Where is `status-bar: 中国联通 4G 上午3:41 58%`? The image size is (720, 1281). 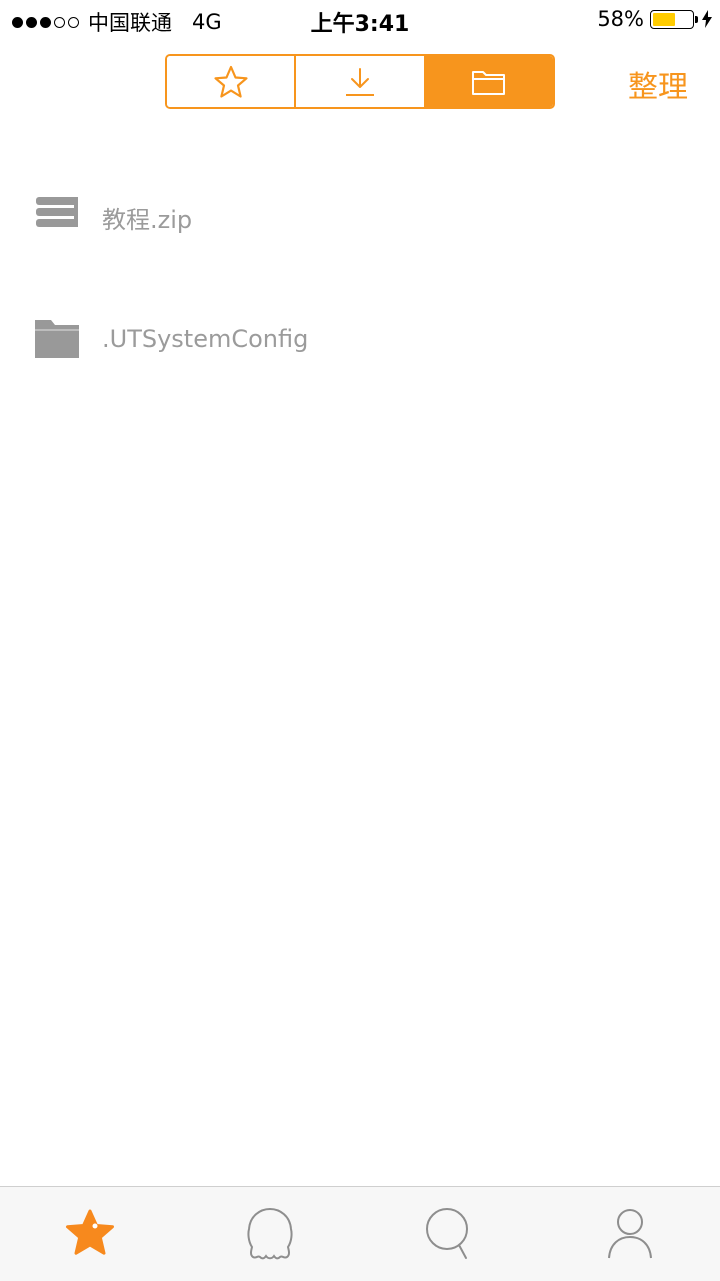 status-bar: 中国联通 4G 上午3:41 58% is located at coordinates (360, 20).